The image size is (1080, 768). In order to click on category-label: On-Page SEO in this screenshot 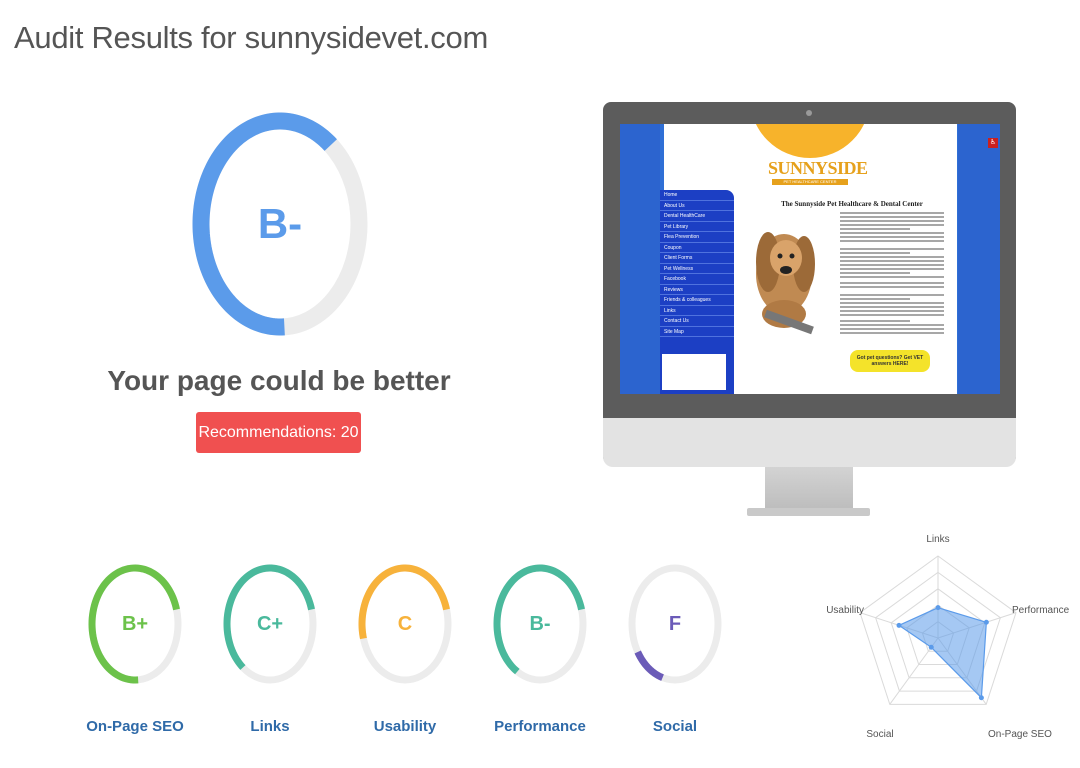, I will do `click(135, 726)`.